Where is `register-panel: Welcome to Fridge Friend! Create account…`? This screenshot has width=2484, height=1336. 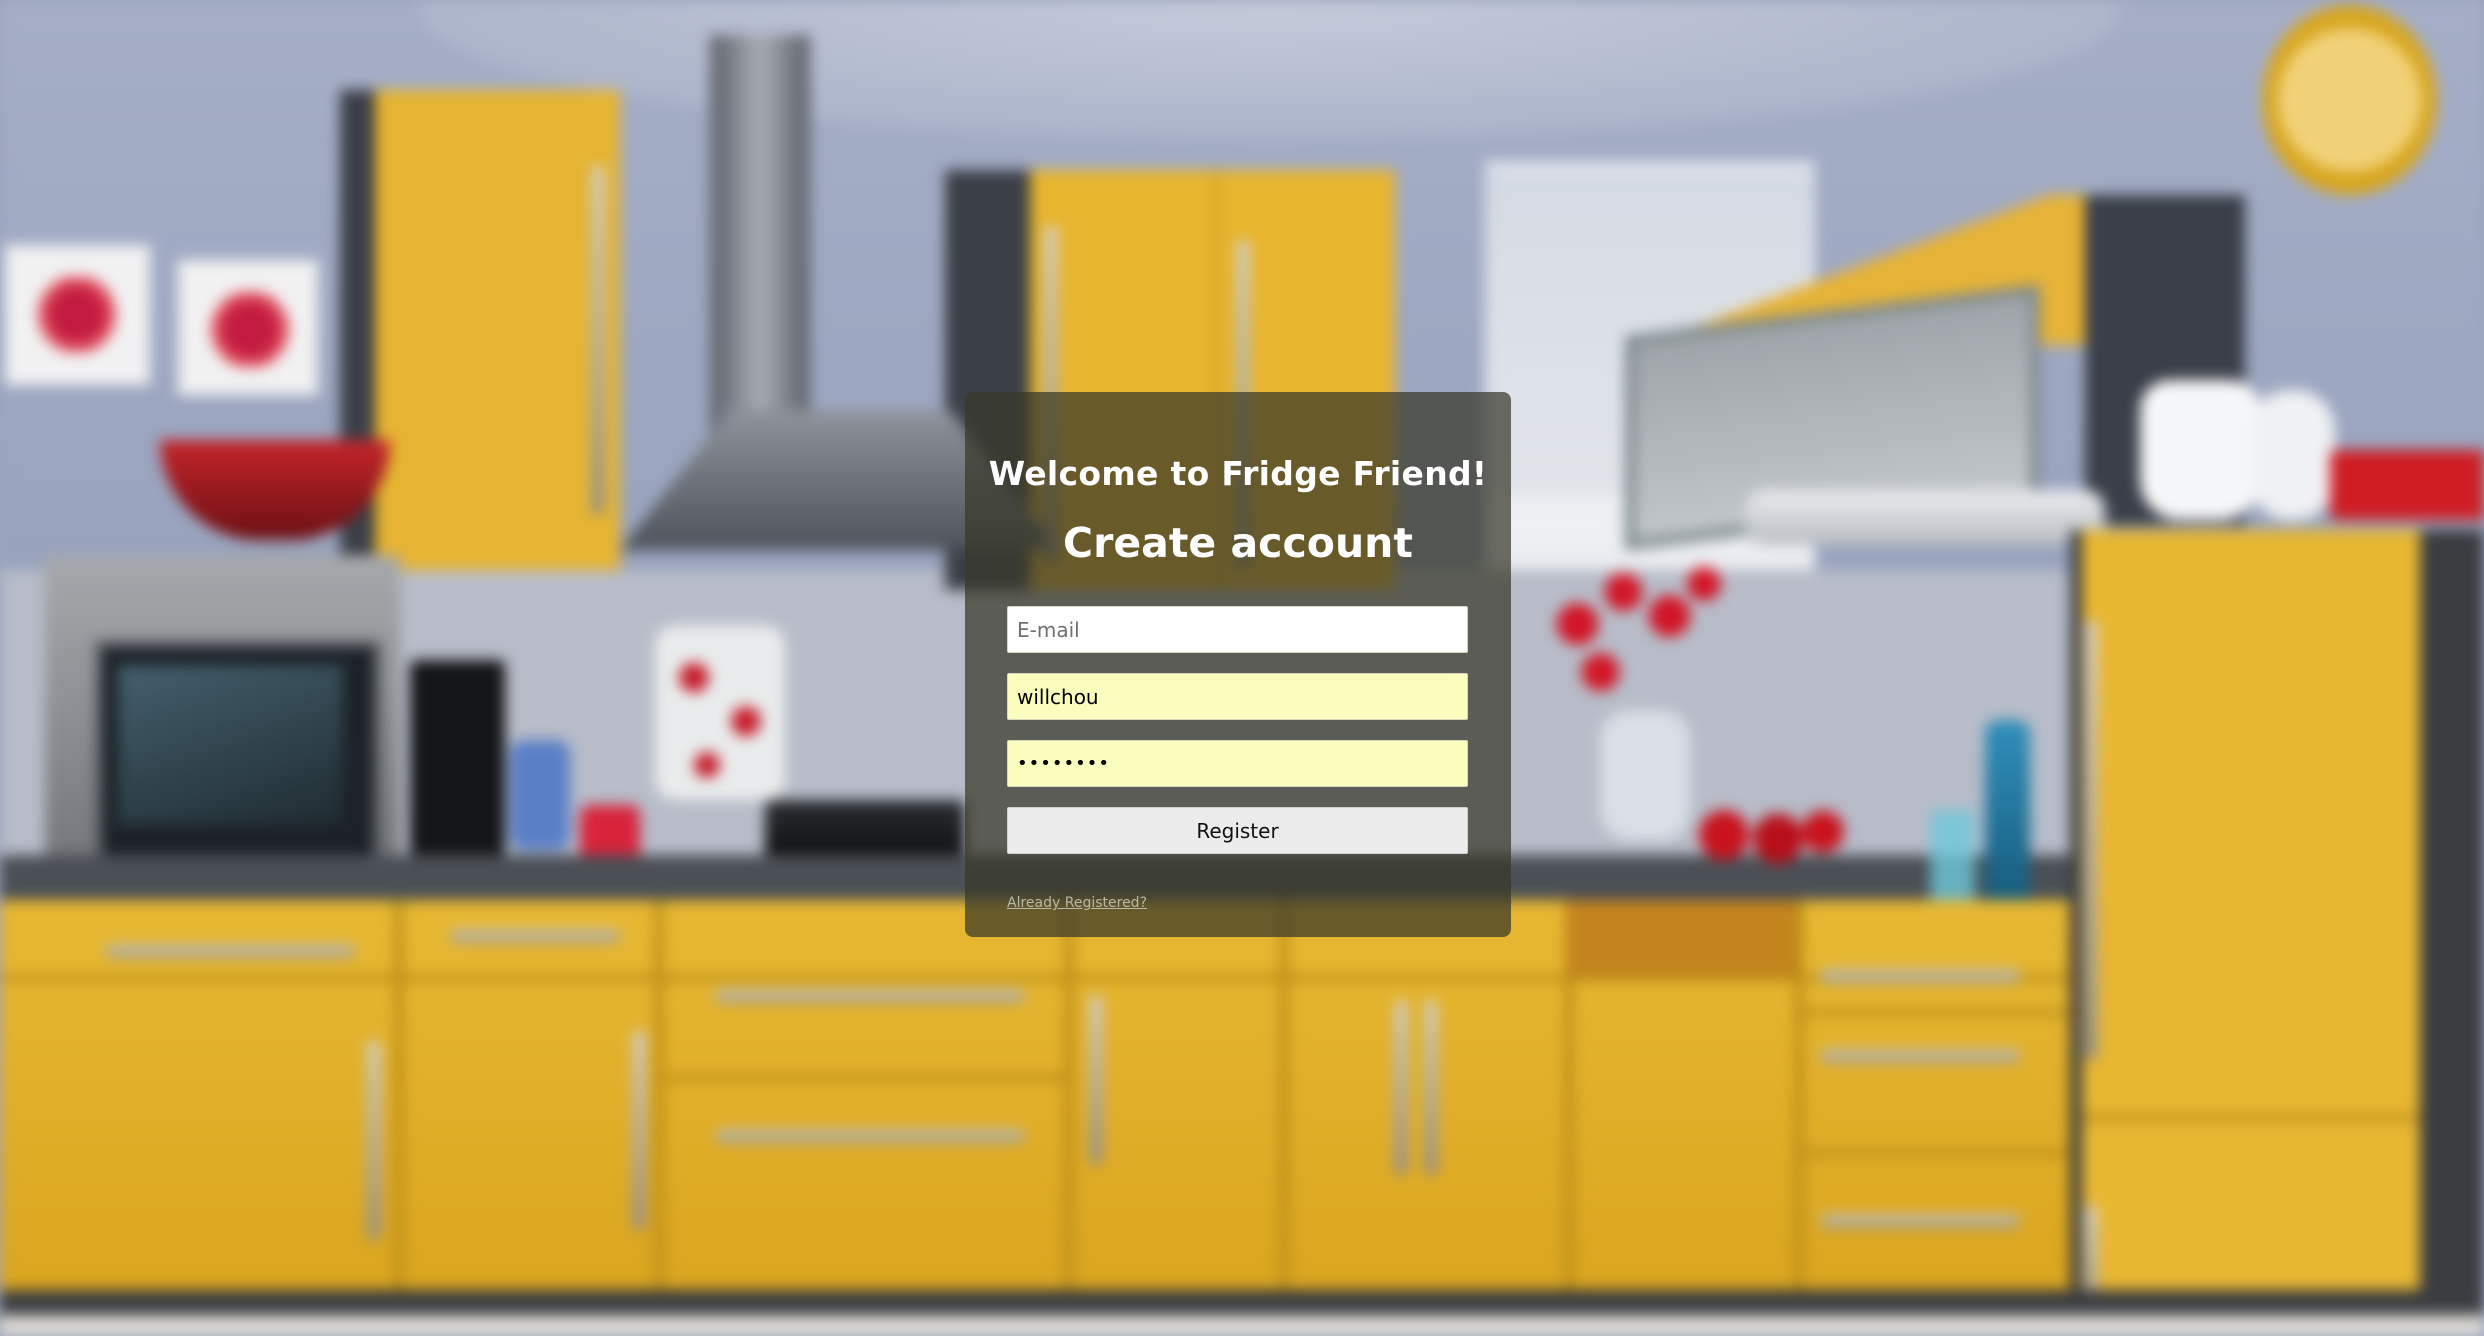 register-panel: Welcome to Fridge Friend! Create account… is located at coordinates (1238, 664).